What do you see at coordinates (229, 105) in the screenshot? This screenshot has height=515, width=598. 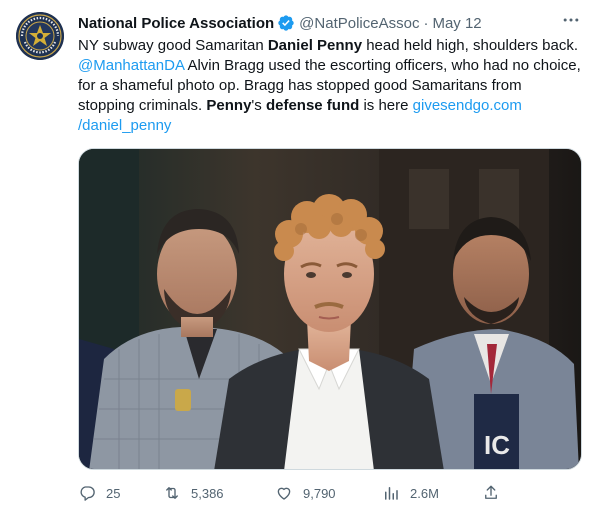 I see `text-bold-penny: Penny` at bounding box center [229, 105].